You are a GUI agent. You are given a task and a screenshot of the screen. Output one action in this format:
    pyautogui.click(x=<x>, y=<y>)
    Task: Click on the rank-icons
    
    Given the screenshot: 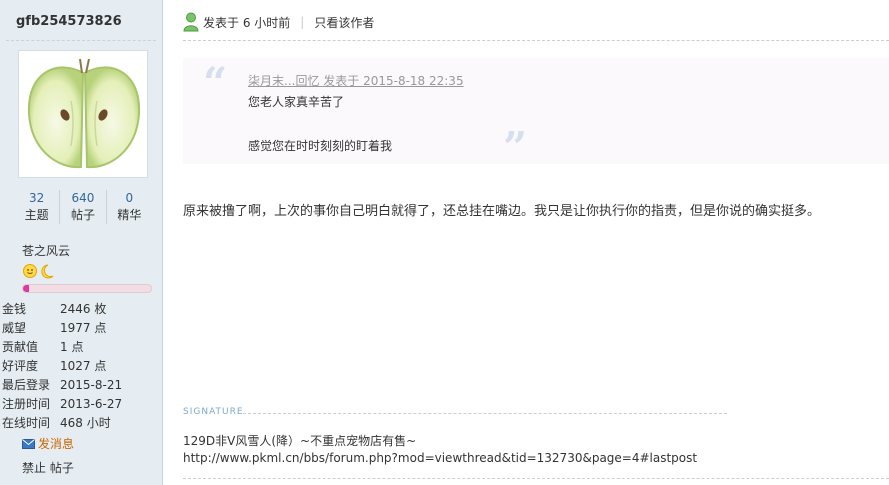 What is the action you would take?
    pyautogui.click(x=39, y=272)
    